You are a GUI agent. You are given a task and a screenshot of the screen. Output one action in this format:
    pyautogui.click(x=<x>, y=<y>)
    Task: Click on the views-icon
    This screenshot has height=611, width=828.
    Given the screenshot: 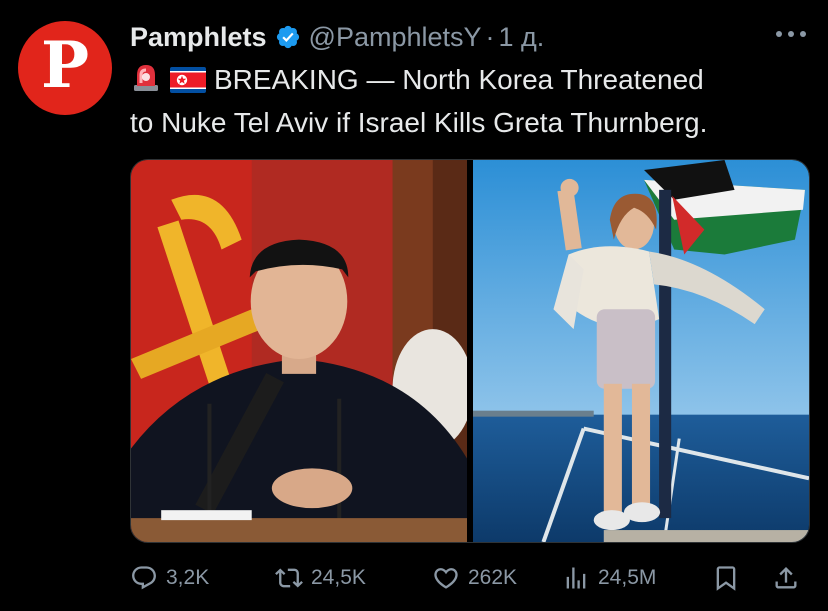 What is the action you would take?
    pyautogui.click(x=576, y=578)
    